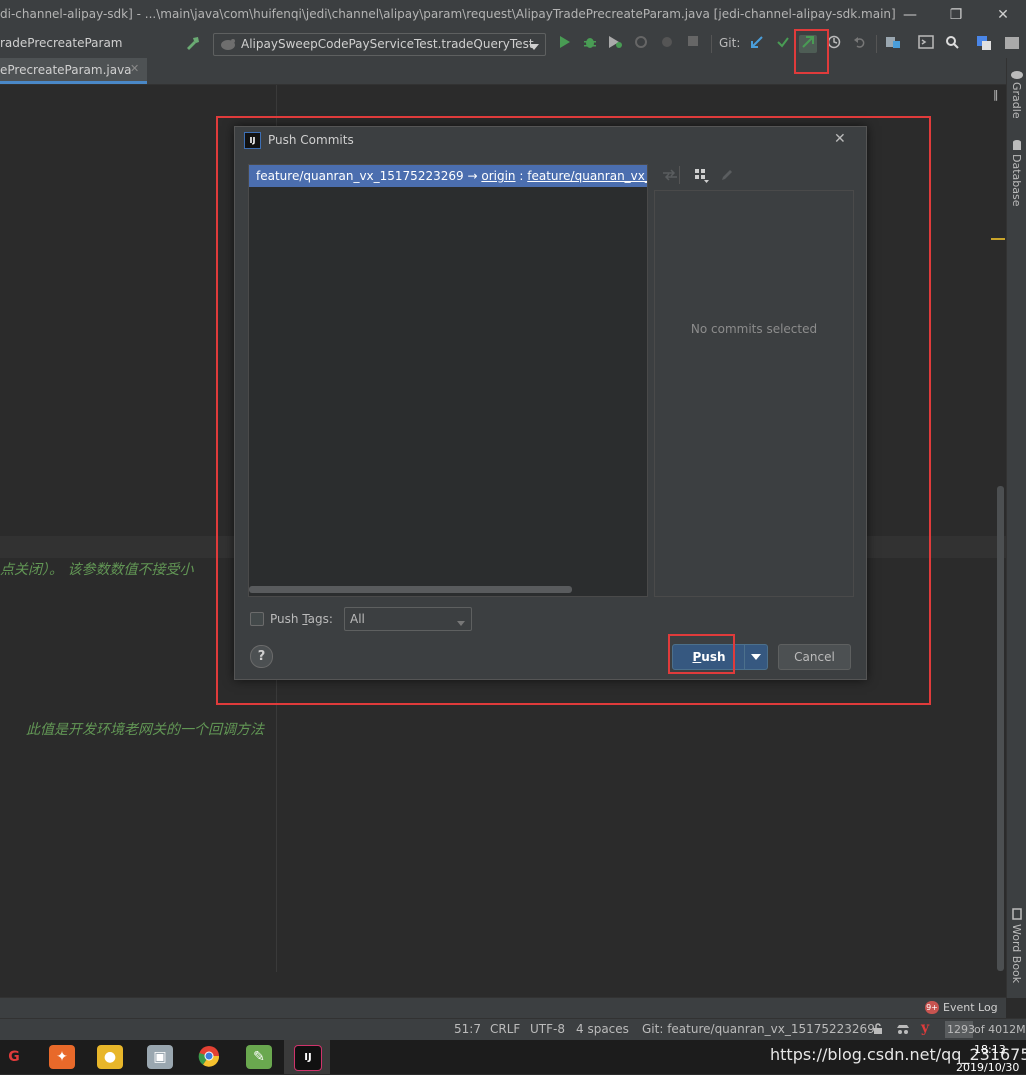 The image size is (1026, 1075). Describe the element at coordinates (590, 44) in the screenshot. I see `debug-icon` at that location.